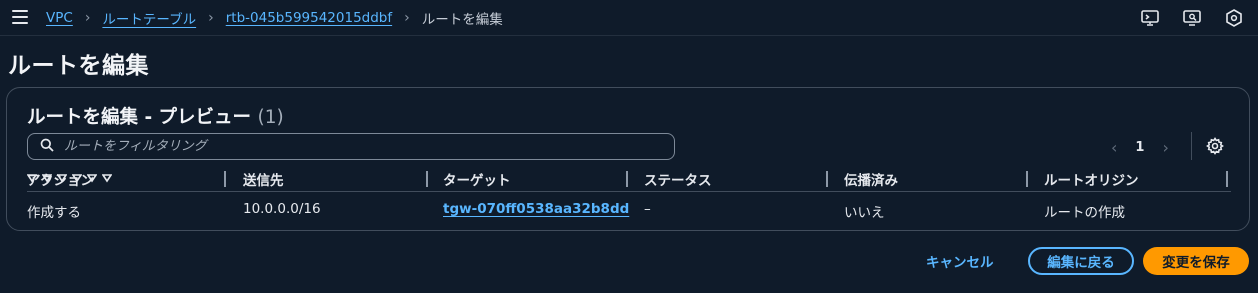 This screenshot has width=1258, height=293. Describe the element at coordinates (270, 117) in the screenshot. I see `panel-title-count: (1)` at that location.